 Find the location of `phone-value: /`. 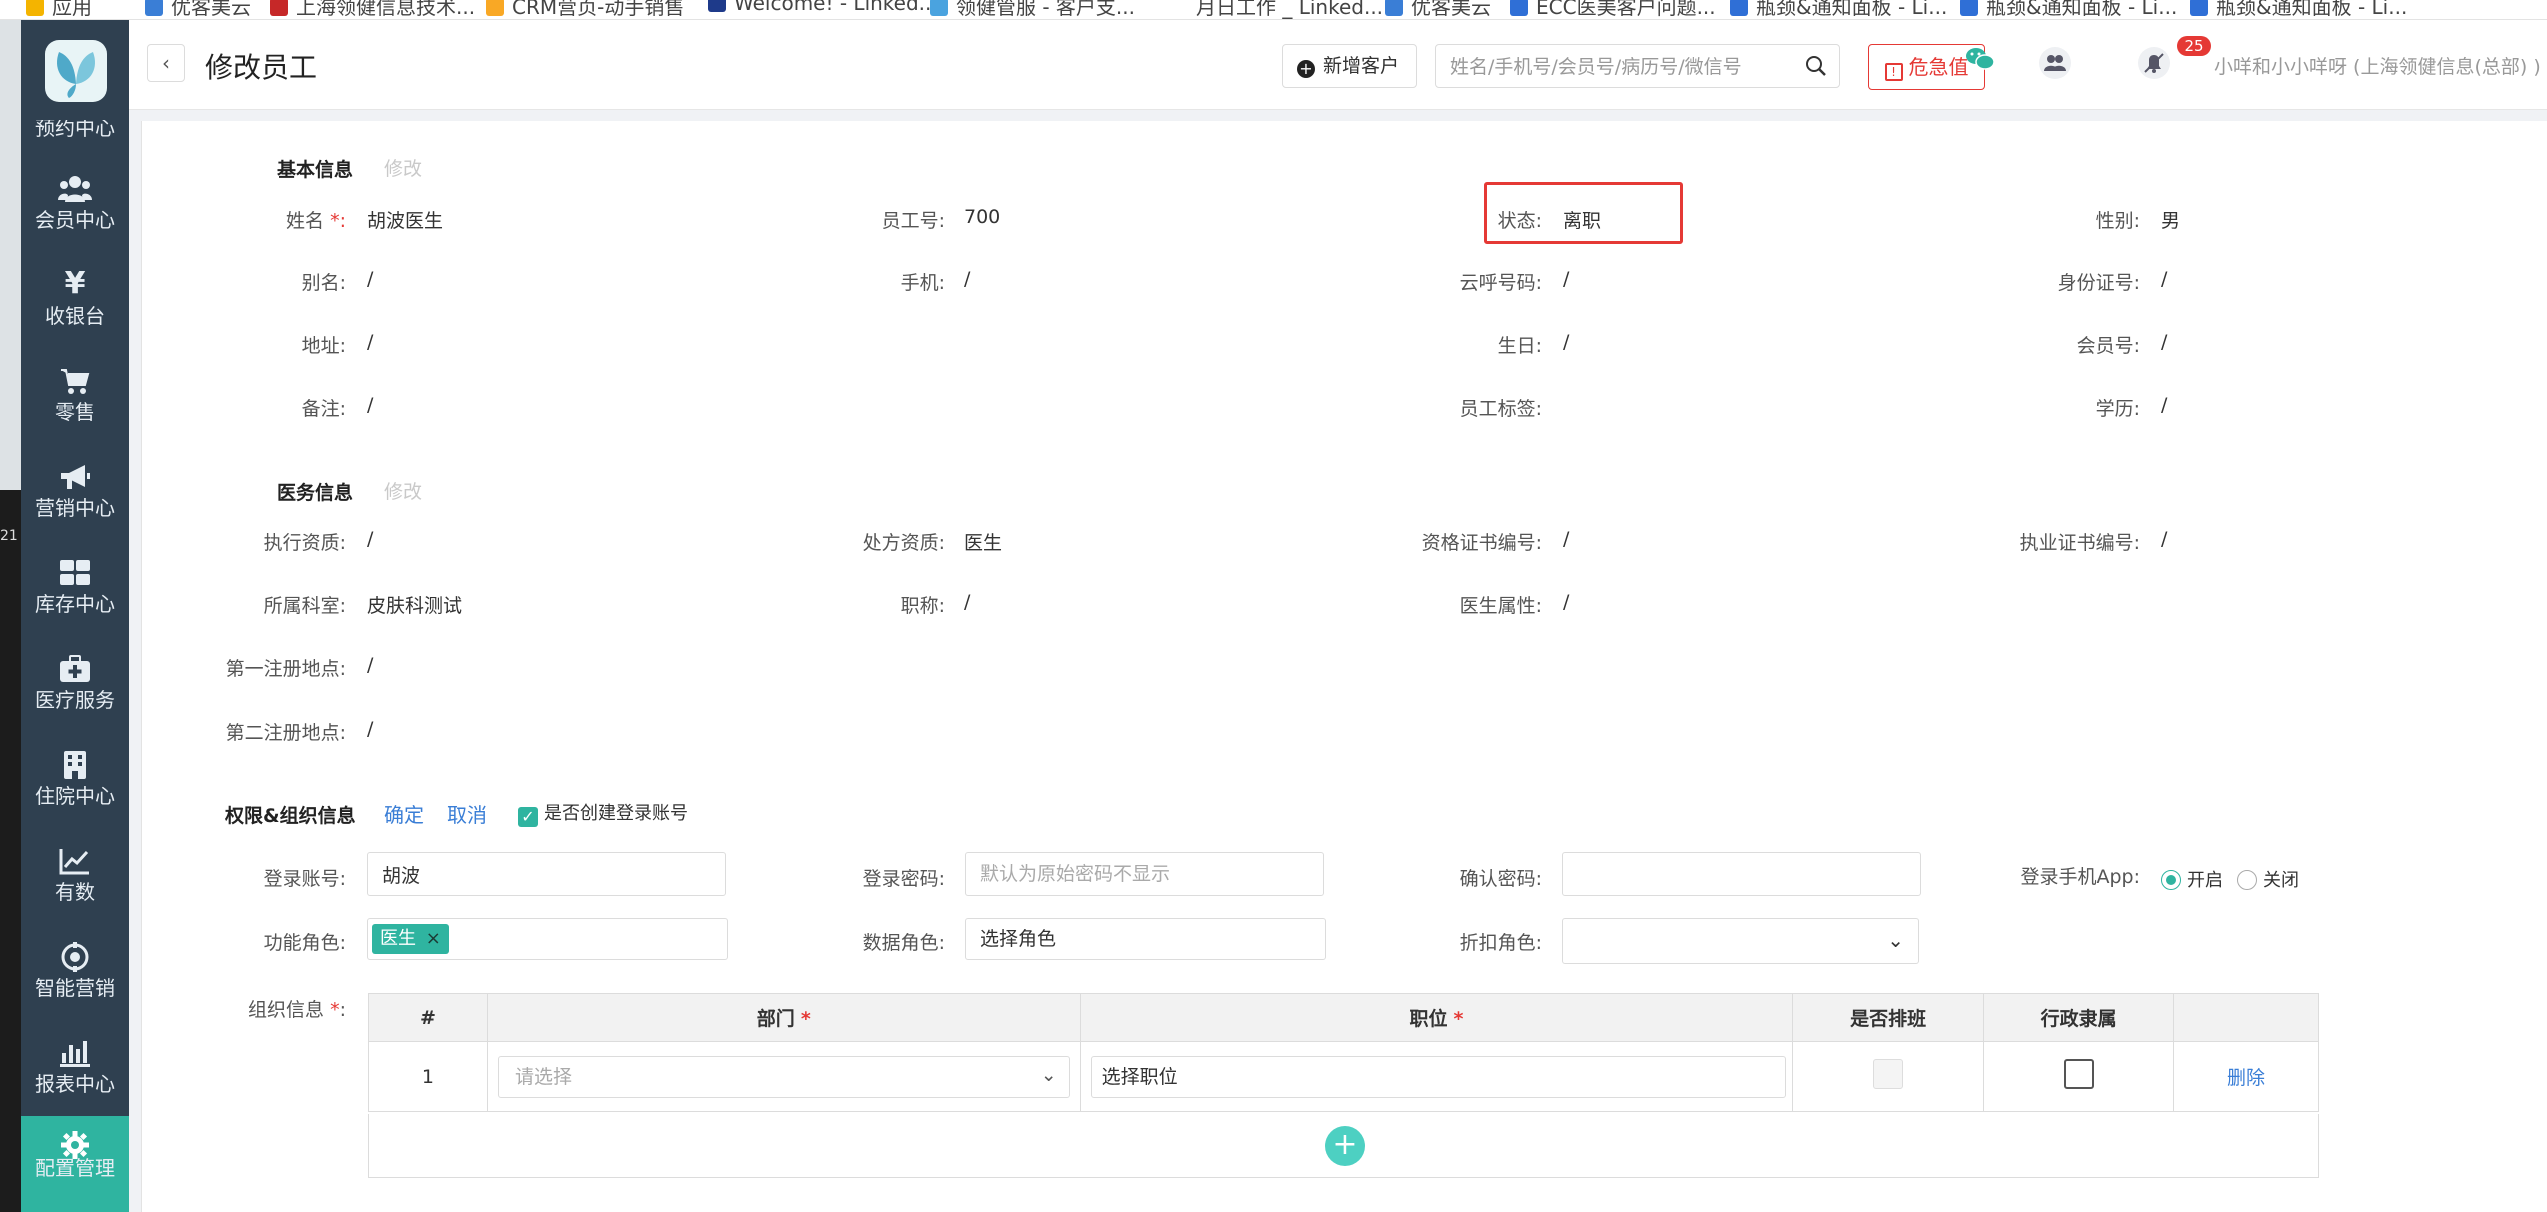

phone-value: / is located at coordinates (967, 279).